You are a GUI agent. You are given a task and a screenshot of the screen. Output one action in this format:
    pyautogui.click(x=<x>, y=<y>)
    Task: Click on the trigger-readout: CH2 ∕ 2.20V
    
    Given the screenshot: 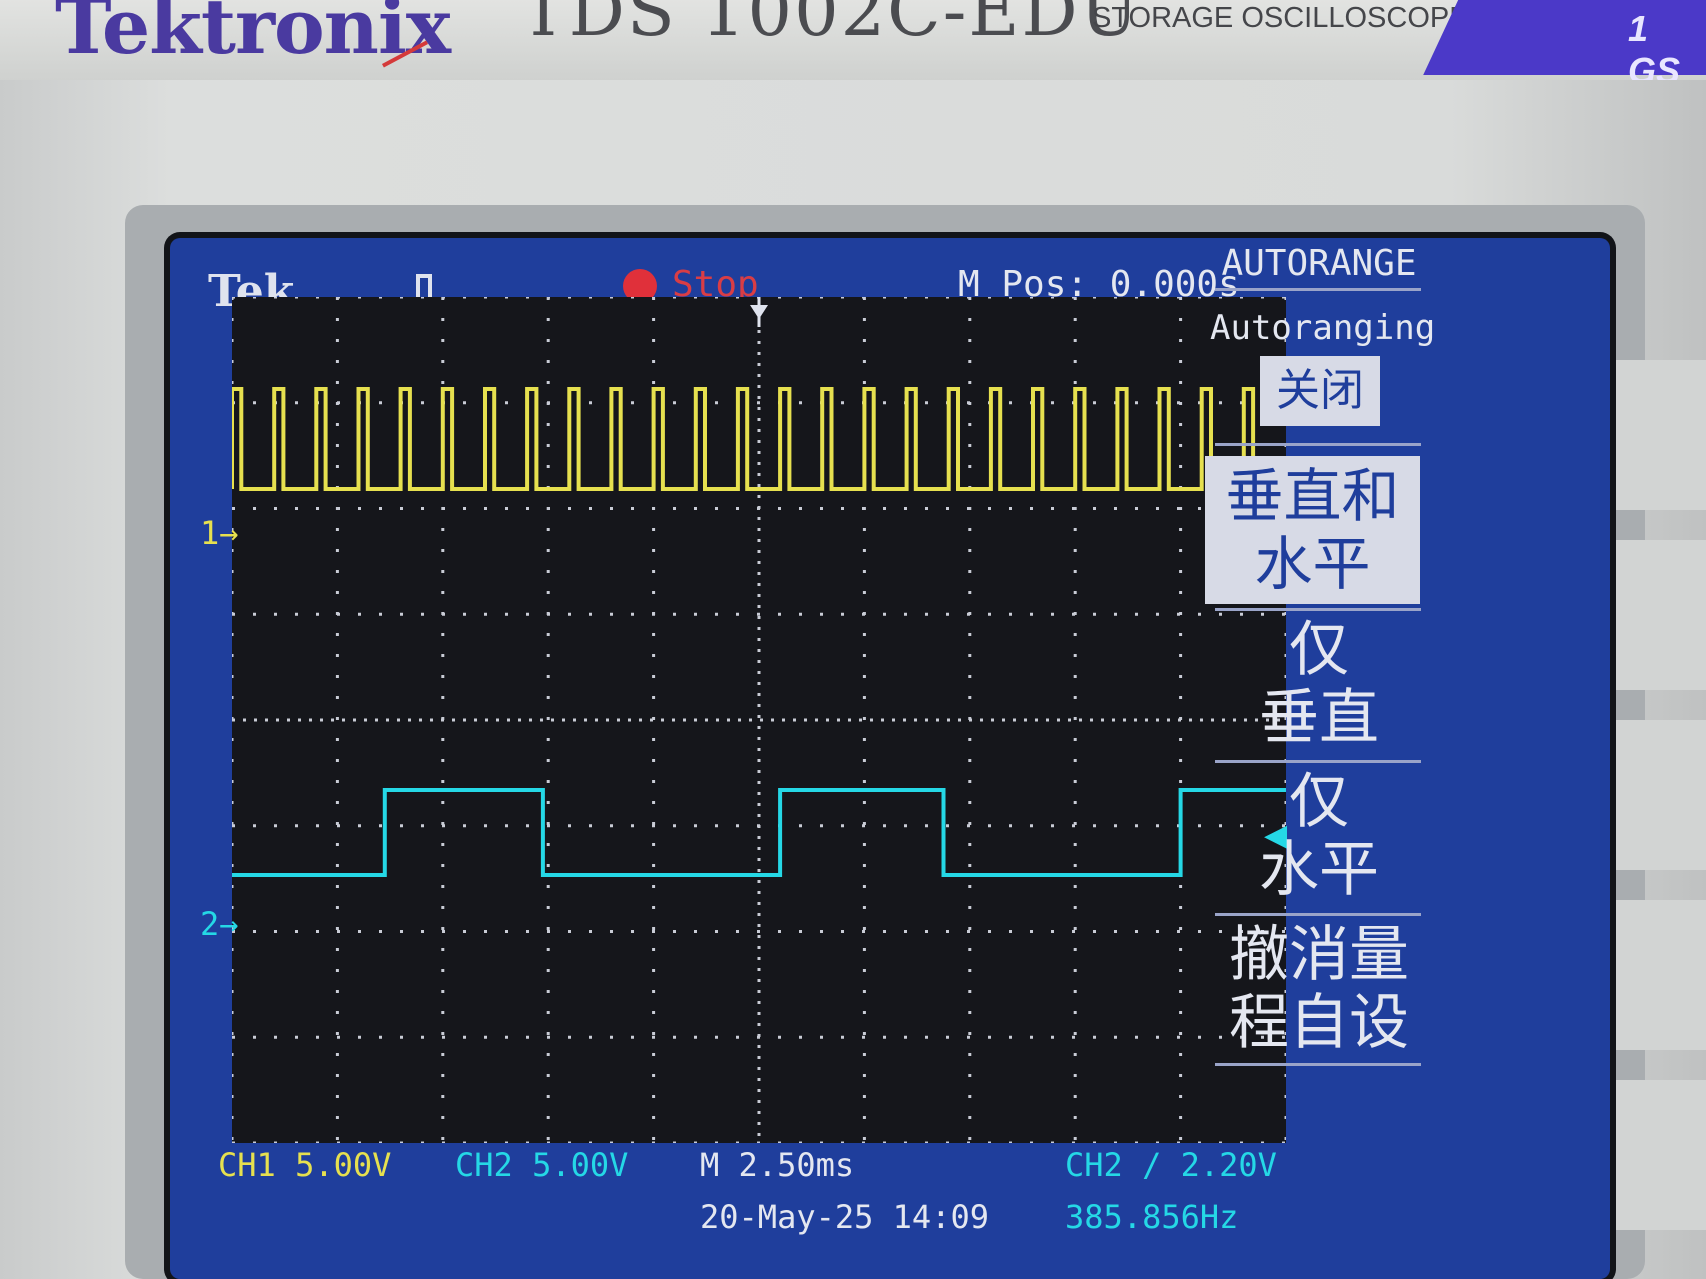 What is the action you would take?
    pyautogui.click(x=1171, y=1165)
    